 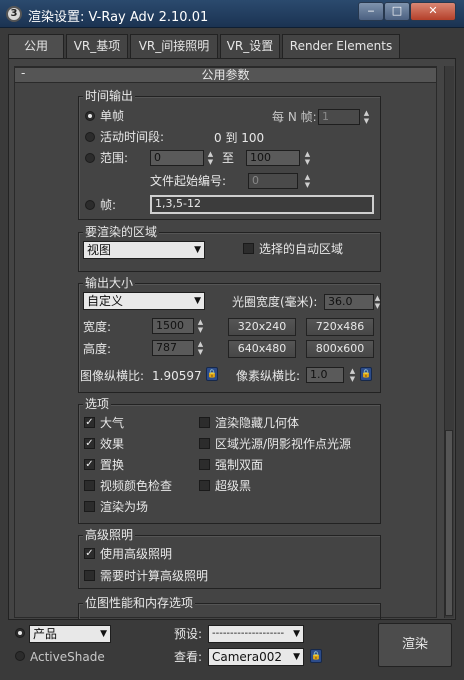 What do you see at coordinates (90, 158) in the screenshot?
I see `range-radio` at bounding box center [90, 158].